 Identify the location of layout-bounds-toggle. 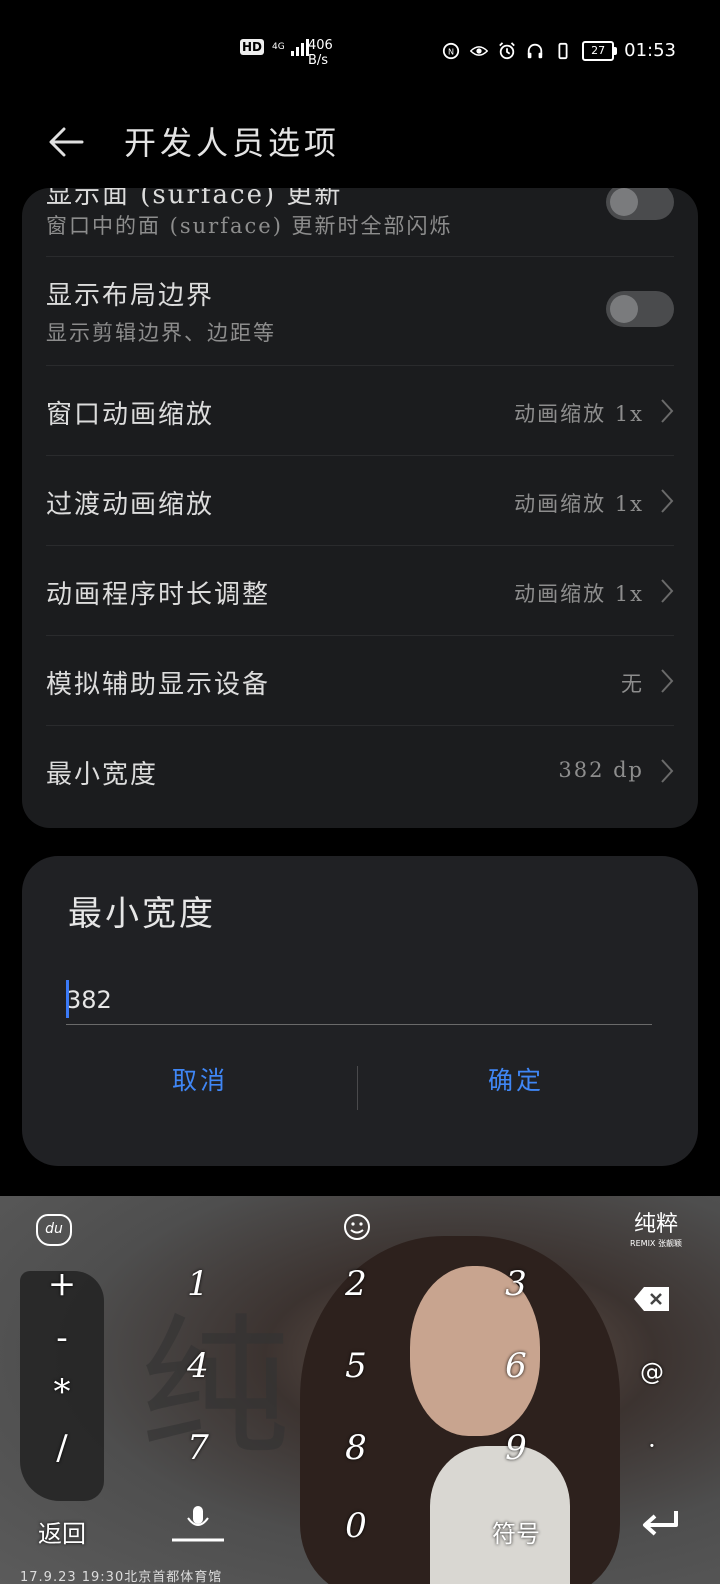
(640, 309).